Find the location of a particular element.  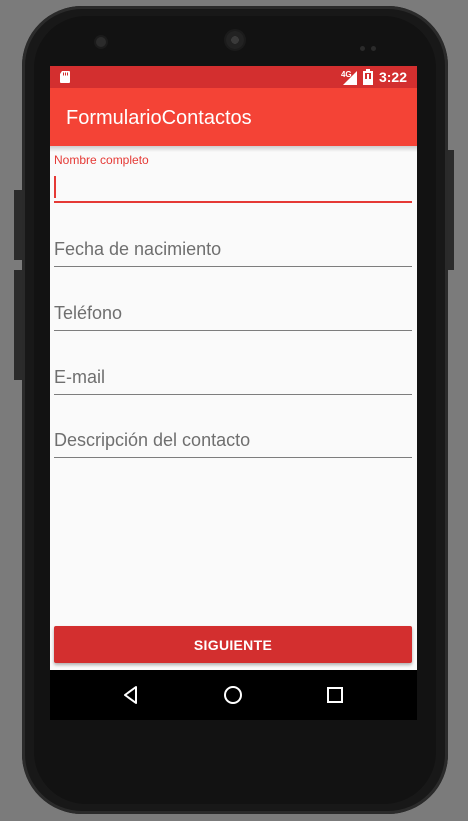

status-icons: 4G 3:22 is located at coordinates (373, 77).